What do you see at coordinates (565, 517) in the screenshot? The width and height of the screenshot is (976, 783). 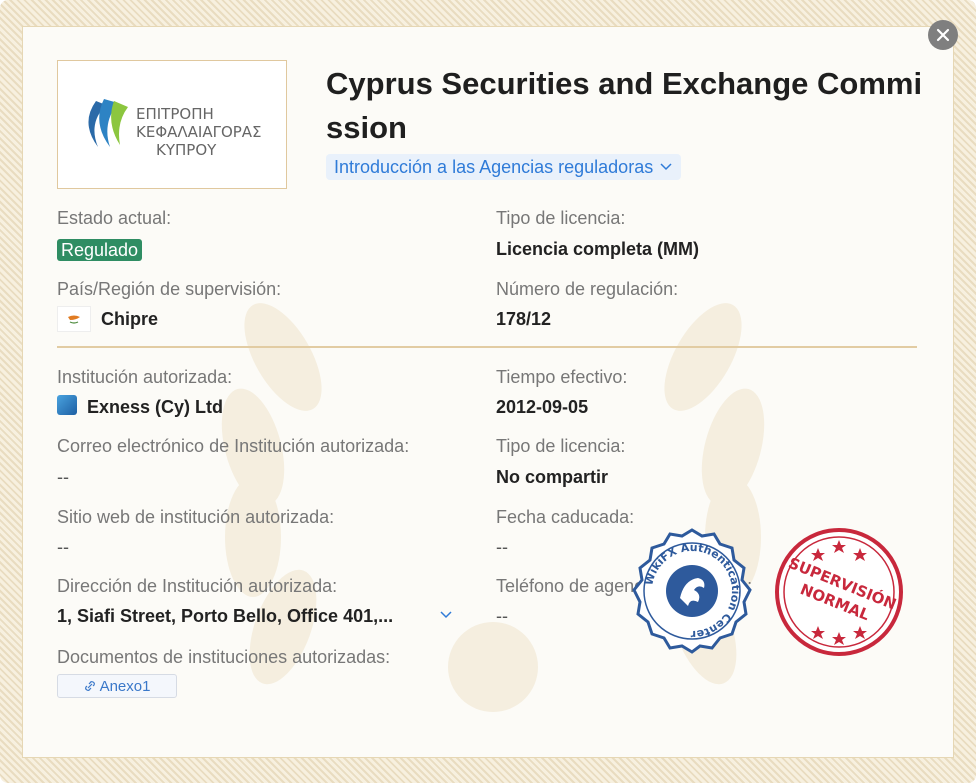 I see `expiry-date-label: Fecha caducada:` at bounding box center [565, 517].